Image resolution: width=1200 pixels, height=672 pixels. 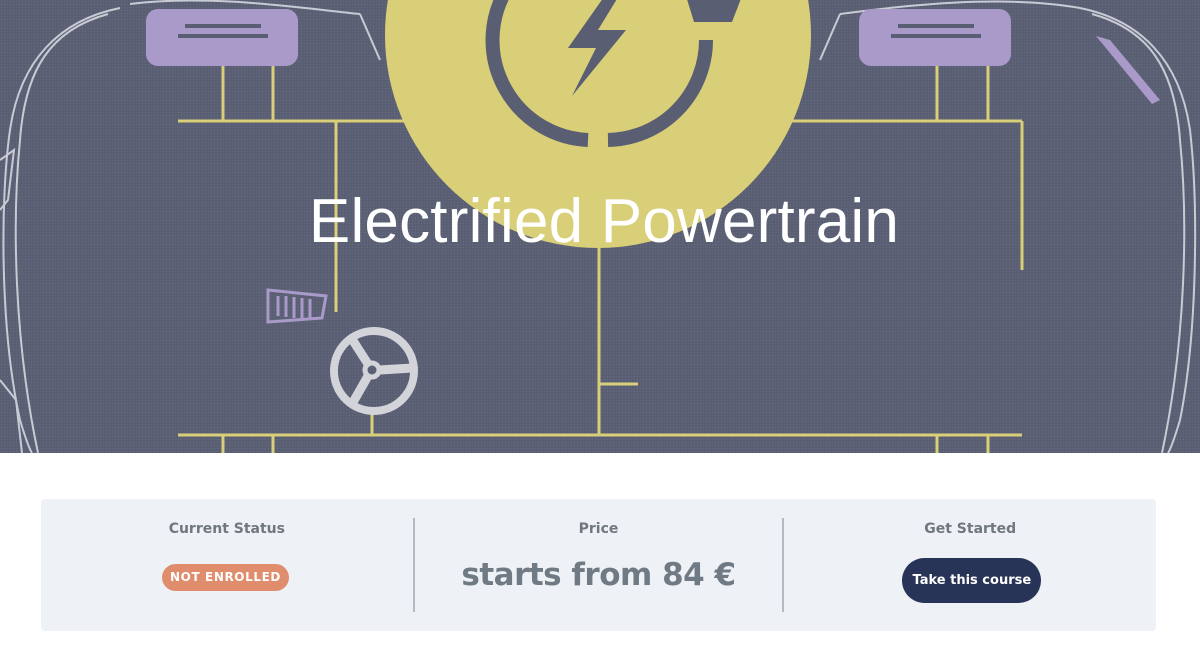 What do you see at coordinates (604, 221) in the screenshot?
I see `course-title: Electrified Powertrain` at bounding box center [604, 221].